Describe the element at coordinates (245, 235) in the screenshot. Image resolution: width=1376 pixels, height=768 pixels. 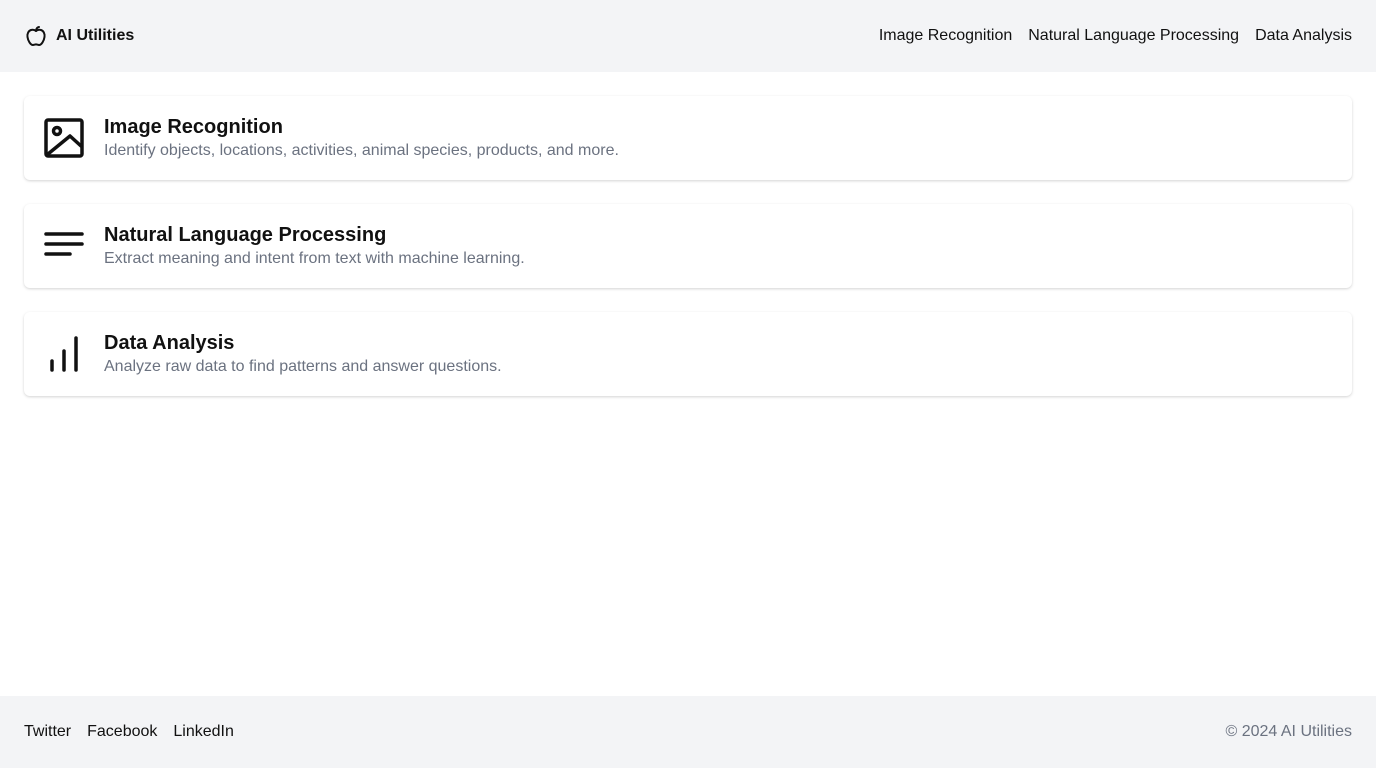
I see `card-title: Natural Language Processing` at that location.